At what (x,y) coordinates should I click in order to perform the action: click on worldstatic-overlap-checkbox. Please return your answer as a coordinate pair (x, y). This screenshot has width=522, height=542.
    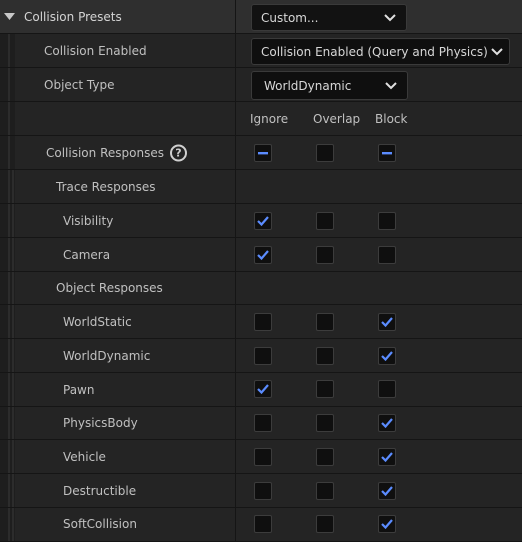
    Looking at the image, I should click on (325, 322).